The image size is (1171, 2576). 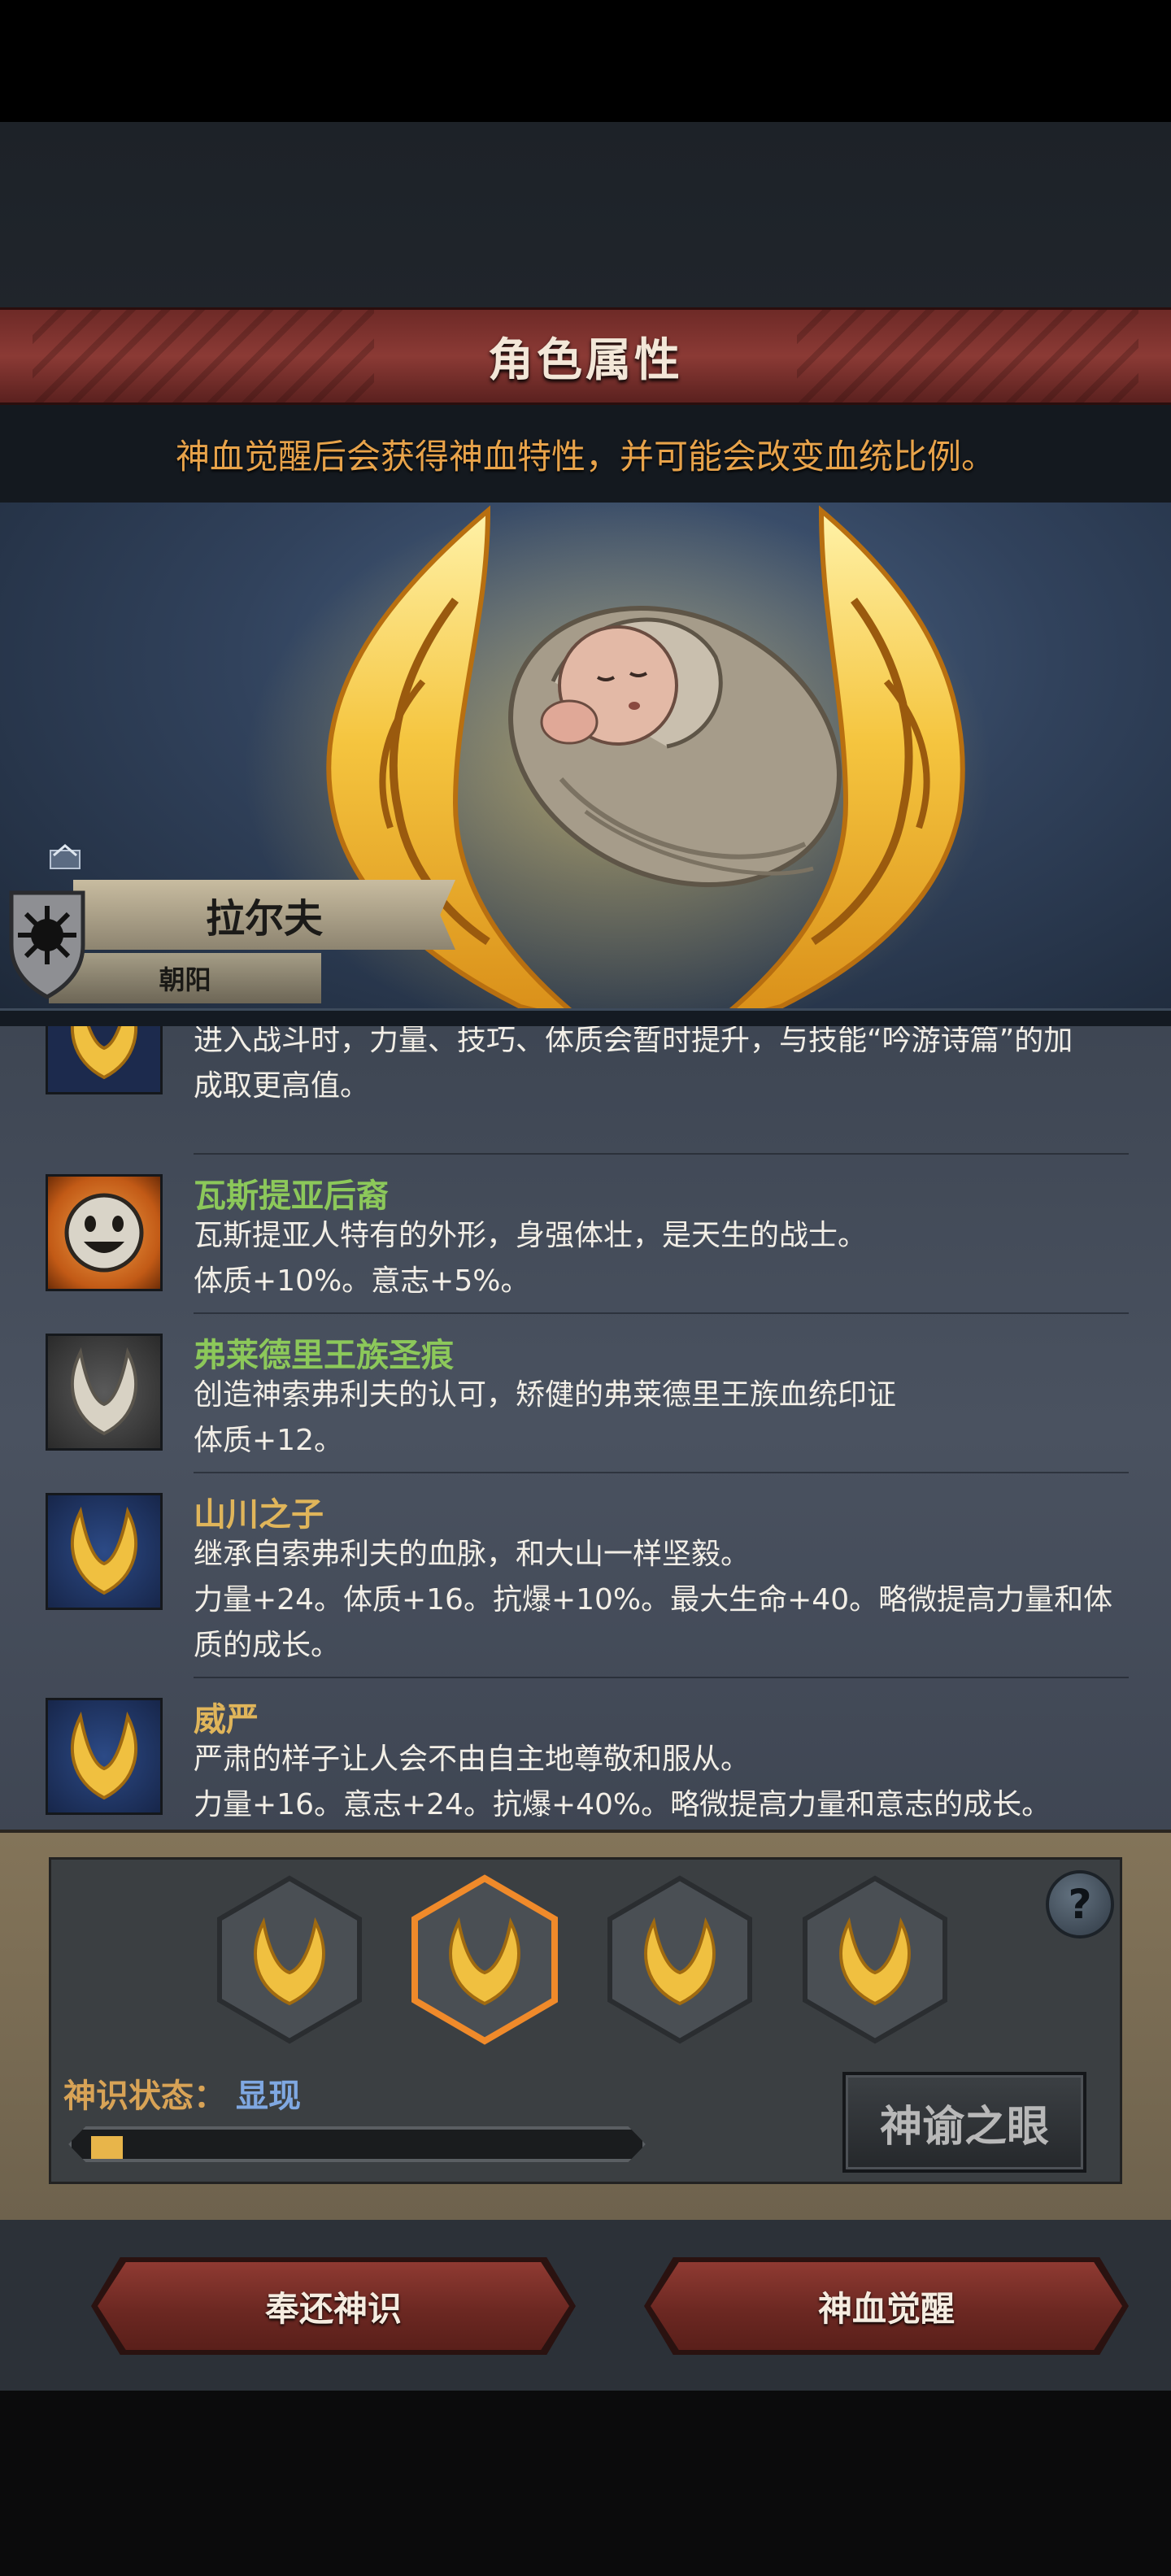 I want to click on character-name: 拉尔夫, so click(x=264, y=919).